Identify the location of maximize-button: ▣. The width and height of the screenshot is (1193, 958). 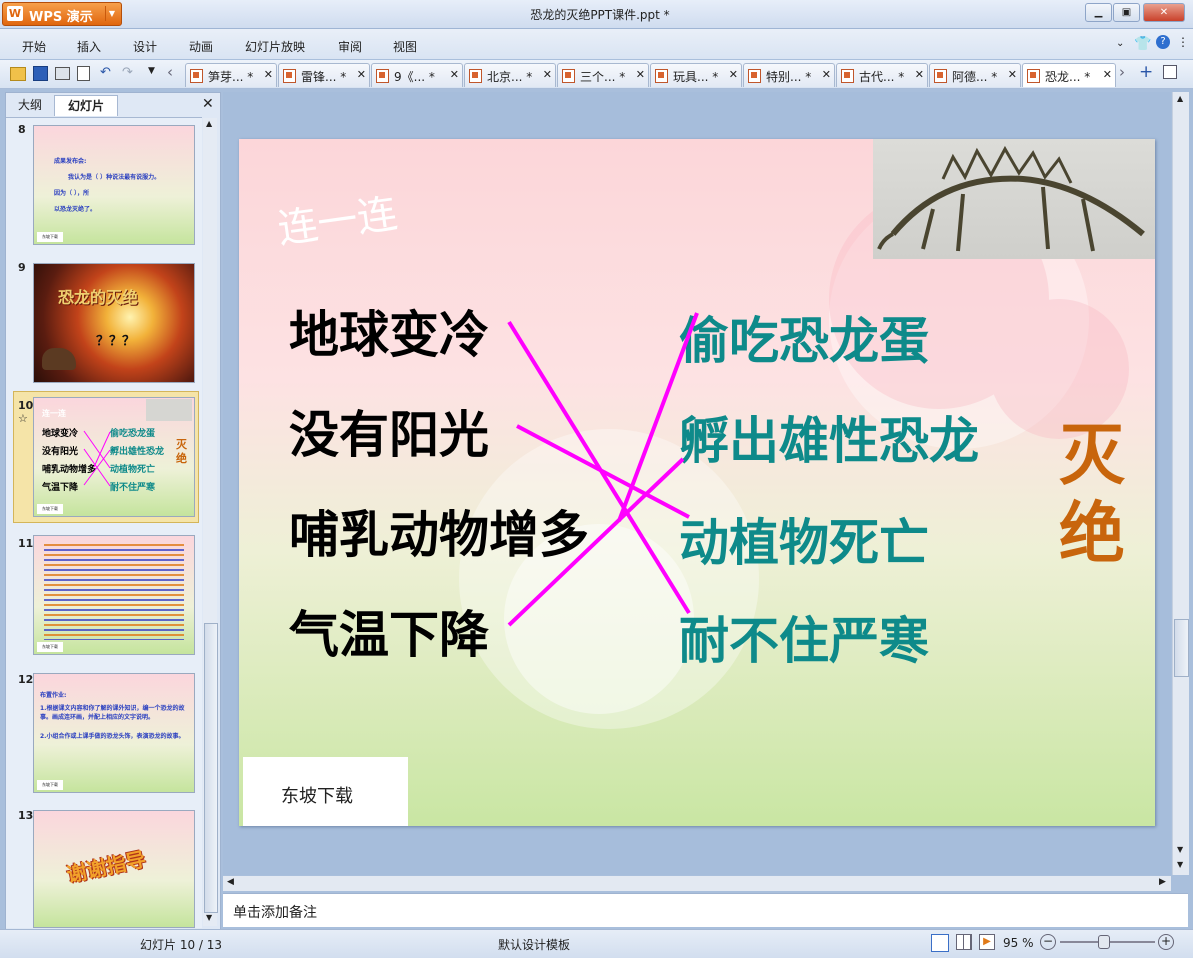
(1126, 12).